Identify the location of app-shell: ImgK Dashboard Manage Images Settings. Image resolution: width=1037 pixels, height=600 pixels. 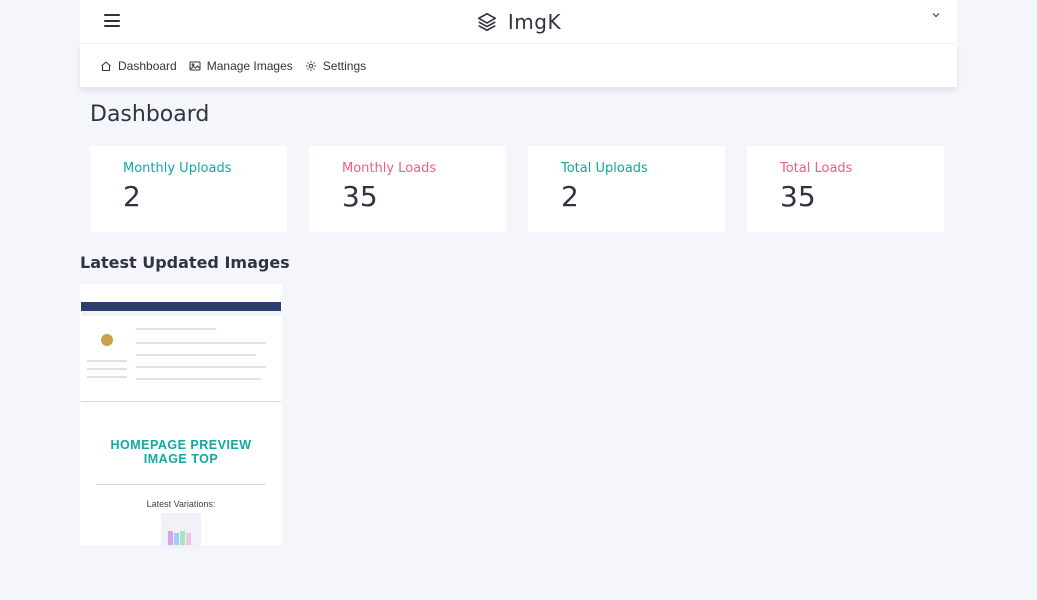
(518, 43).